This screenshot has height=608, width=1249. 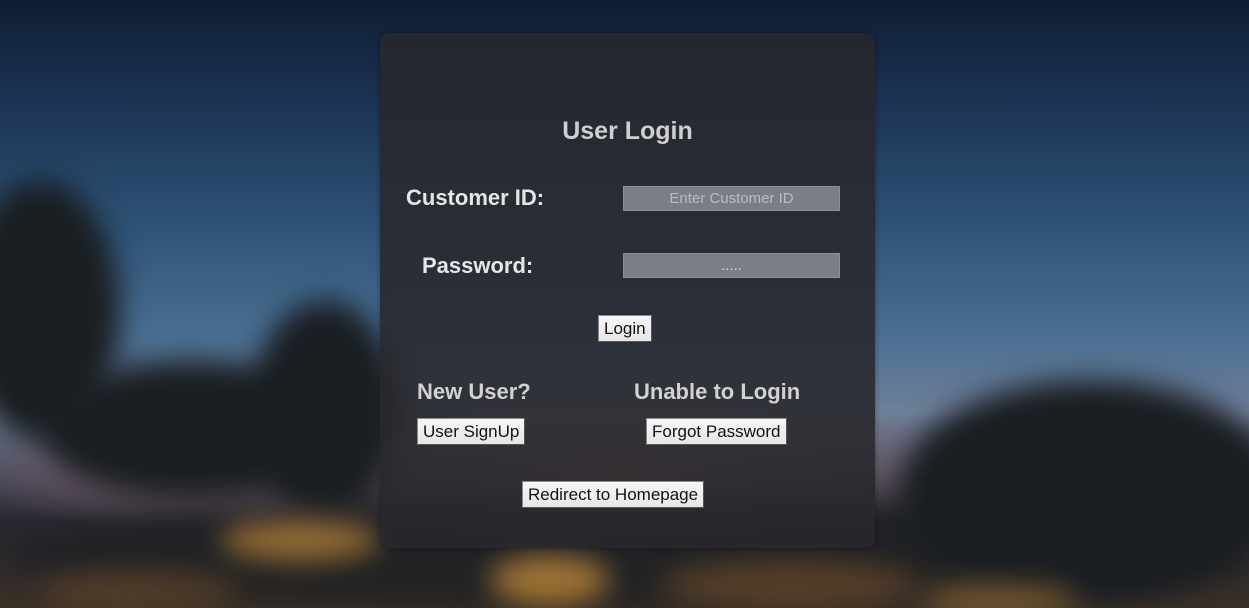 I want to click on customer-id-input, so click(x=731, y=198).